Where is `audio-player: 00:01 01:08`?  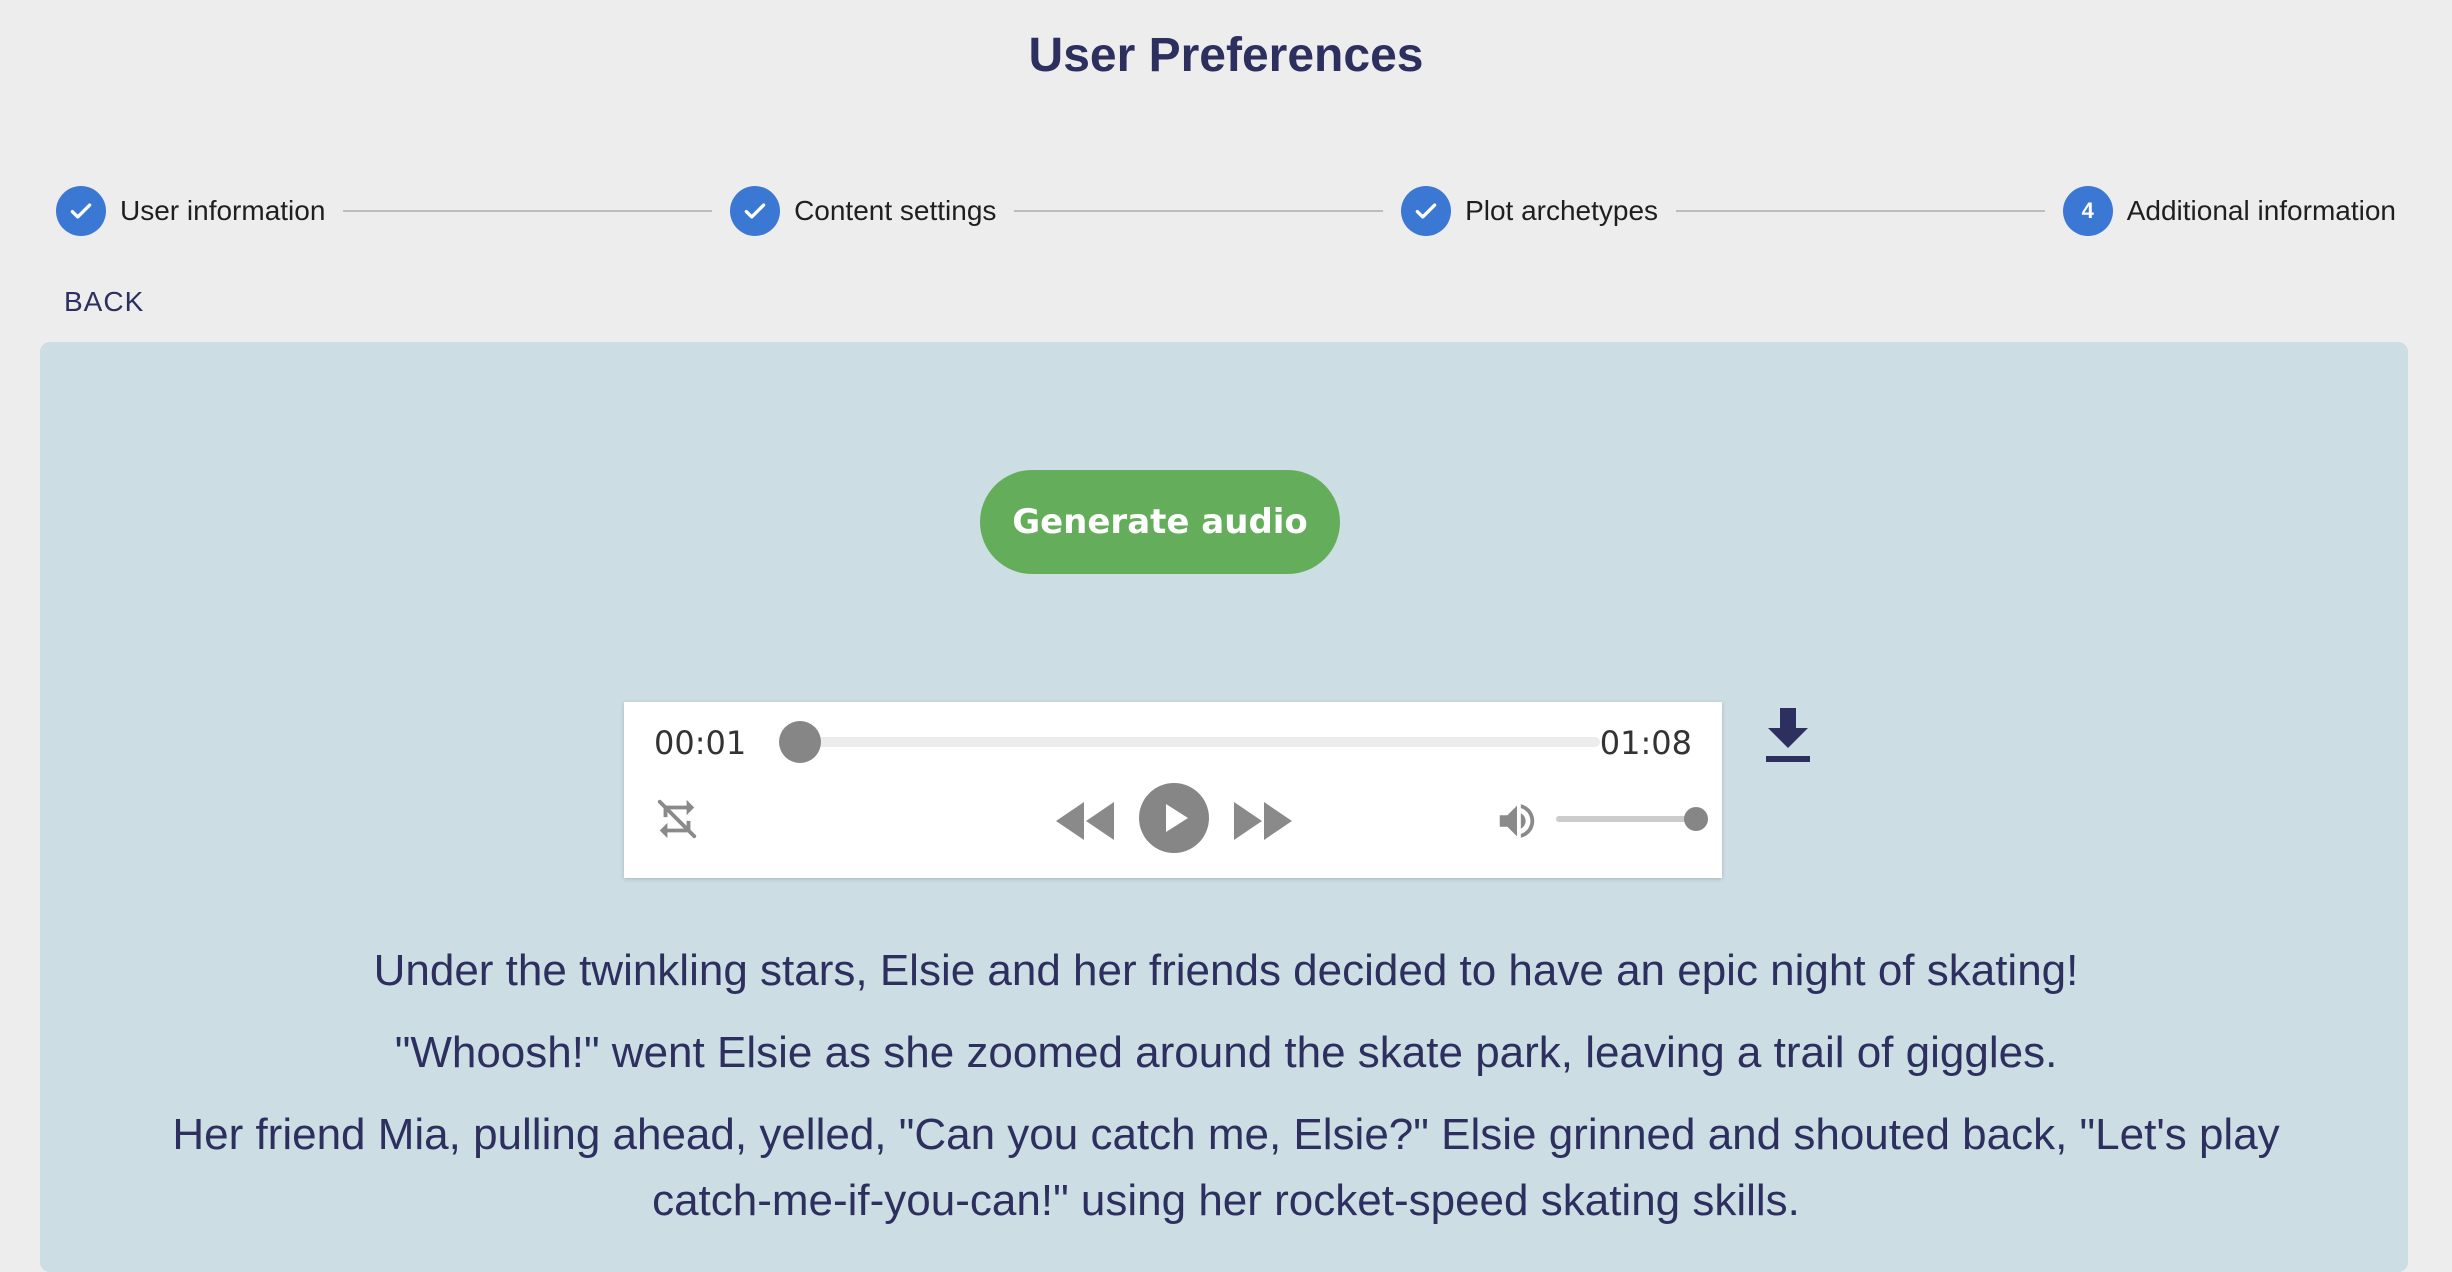
audio-player: 00:01 01:08 is located at coordinates (1173, 790).